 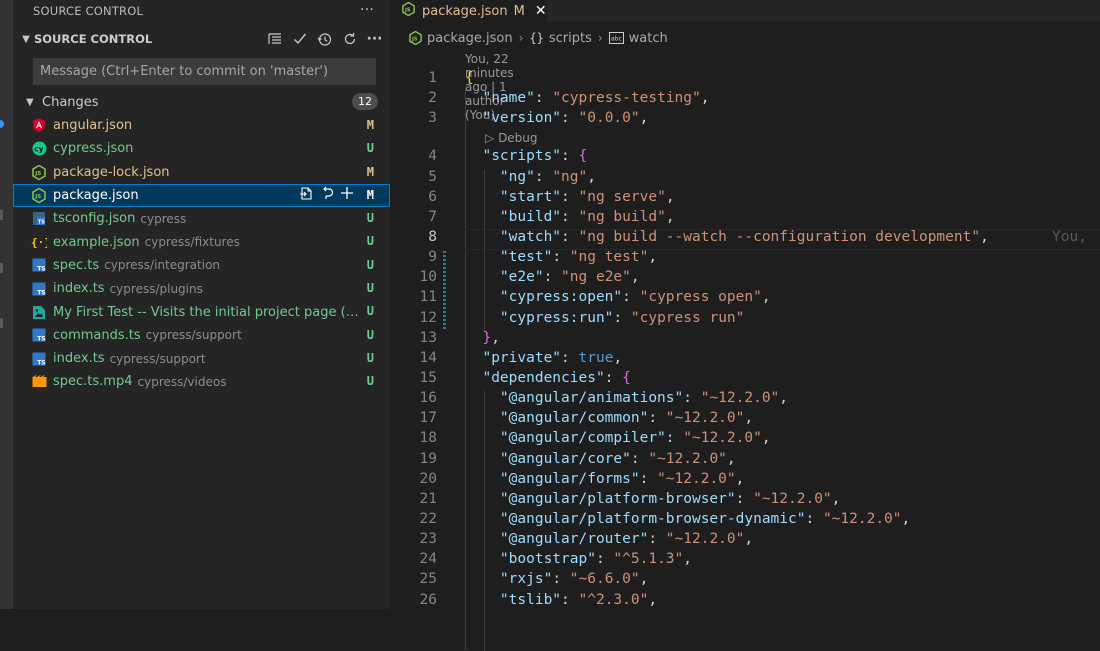 I want to click on file-folder: cypress/support, so click(x=193, y=335).